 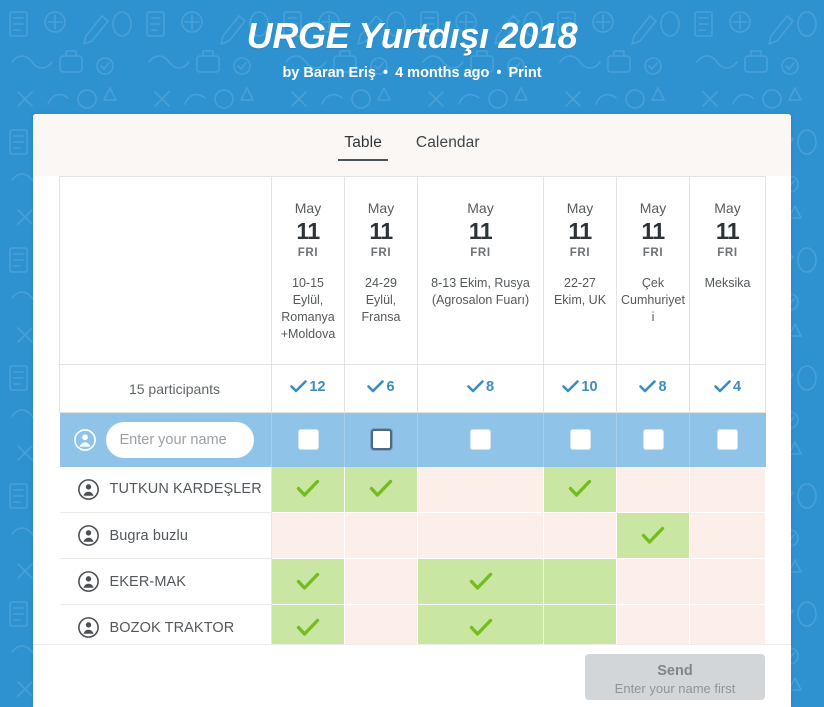 What do you see at coordinates (412, 675) in the screenshot?
I see `card-footer: Send Enter your name first` at bounding box center [412, 675].